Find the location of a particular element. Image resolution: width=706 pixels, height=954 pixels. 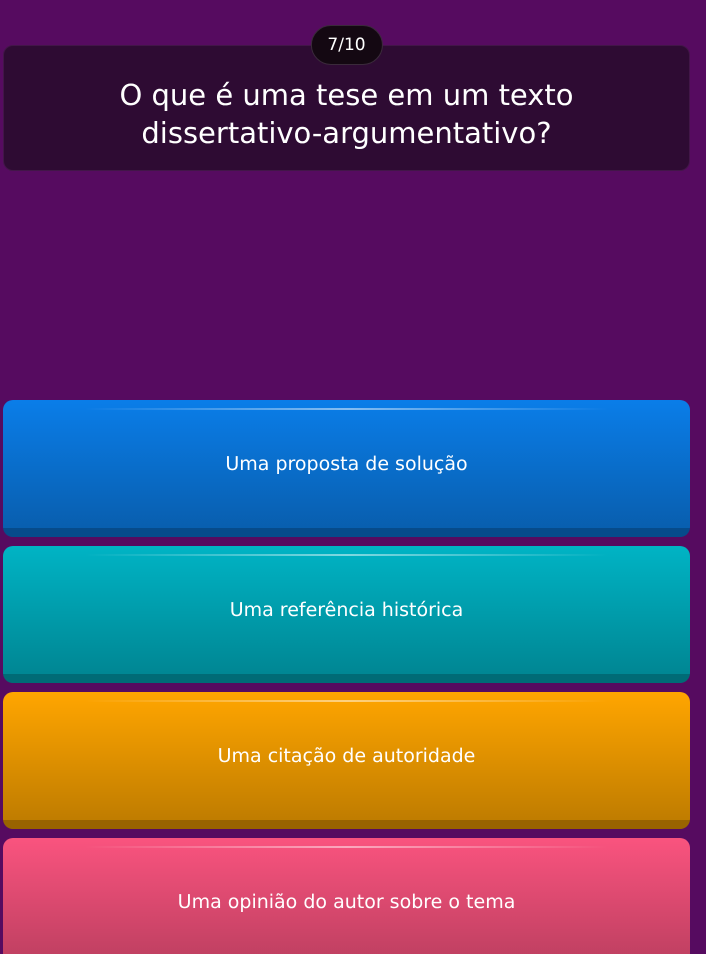

answer-button: Uma referência histórica is located at coordinates (346, 614).